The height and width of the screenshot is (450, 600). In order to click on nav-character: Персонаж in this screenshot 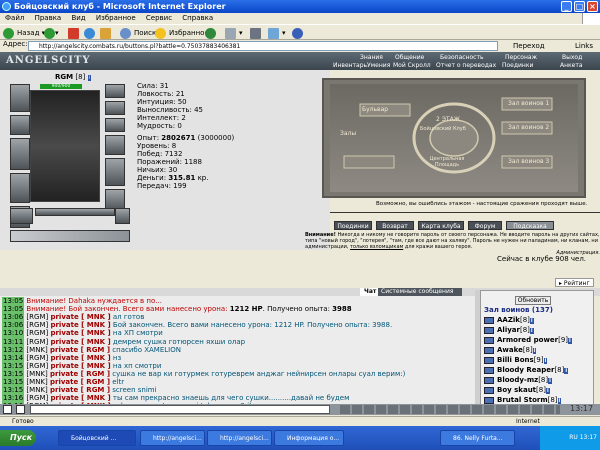, I will do `click(521, 57)`.